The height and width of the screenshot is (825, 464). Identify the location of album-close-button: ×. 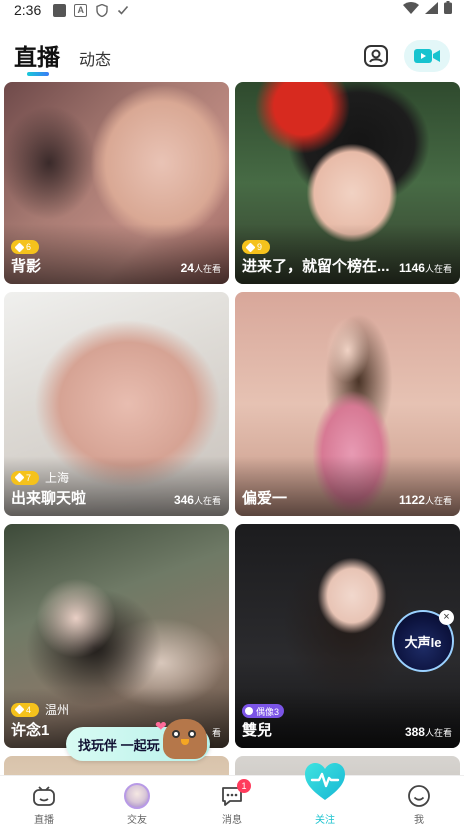
(446, 617).